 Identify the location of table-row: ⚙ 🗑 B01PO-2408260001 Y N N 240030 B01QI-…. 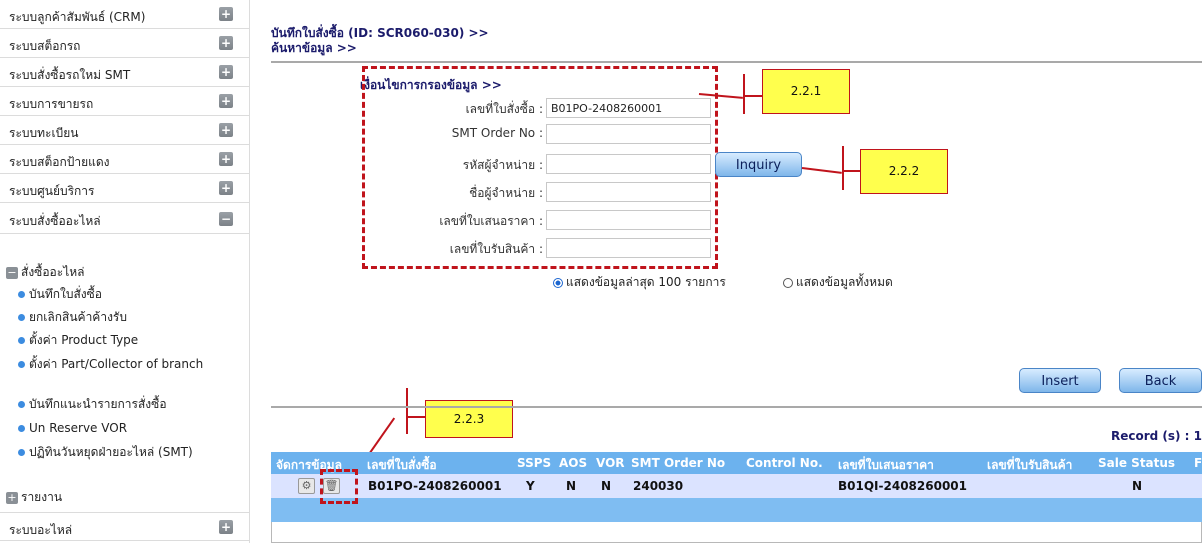
(736, 486).